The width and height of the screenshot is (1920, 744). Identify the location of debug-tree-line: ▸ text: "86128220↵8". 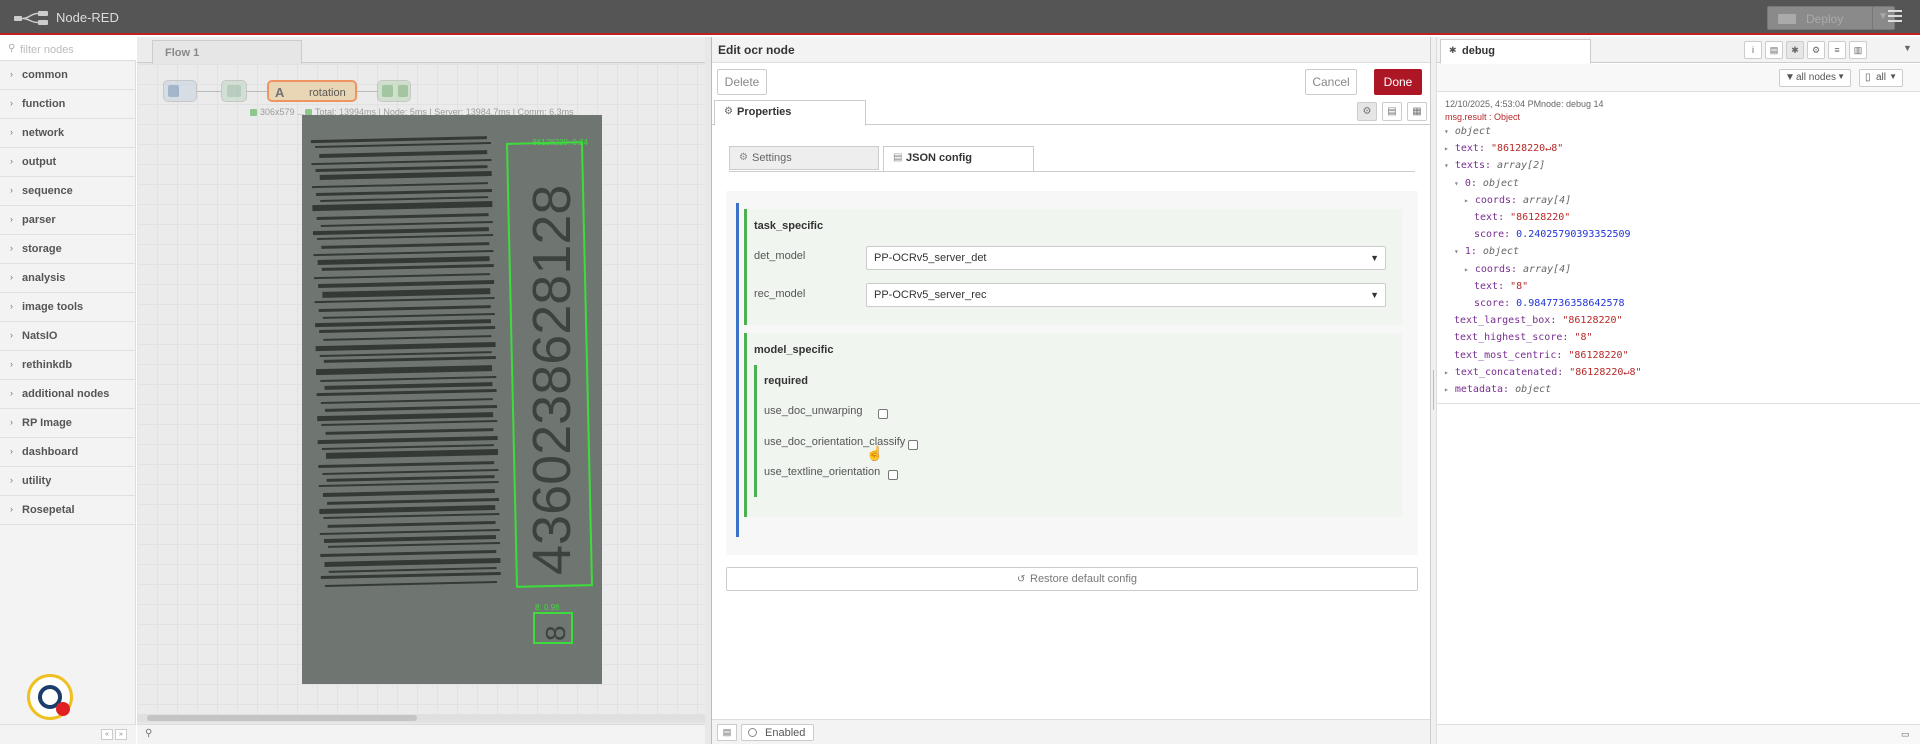
(1503, 148).